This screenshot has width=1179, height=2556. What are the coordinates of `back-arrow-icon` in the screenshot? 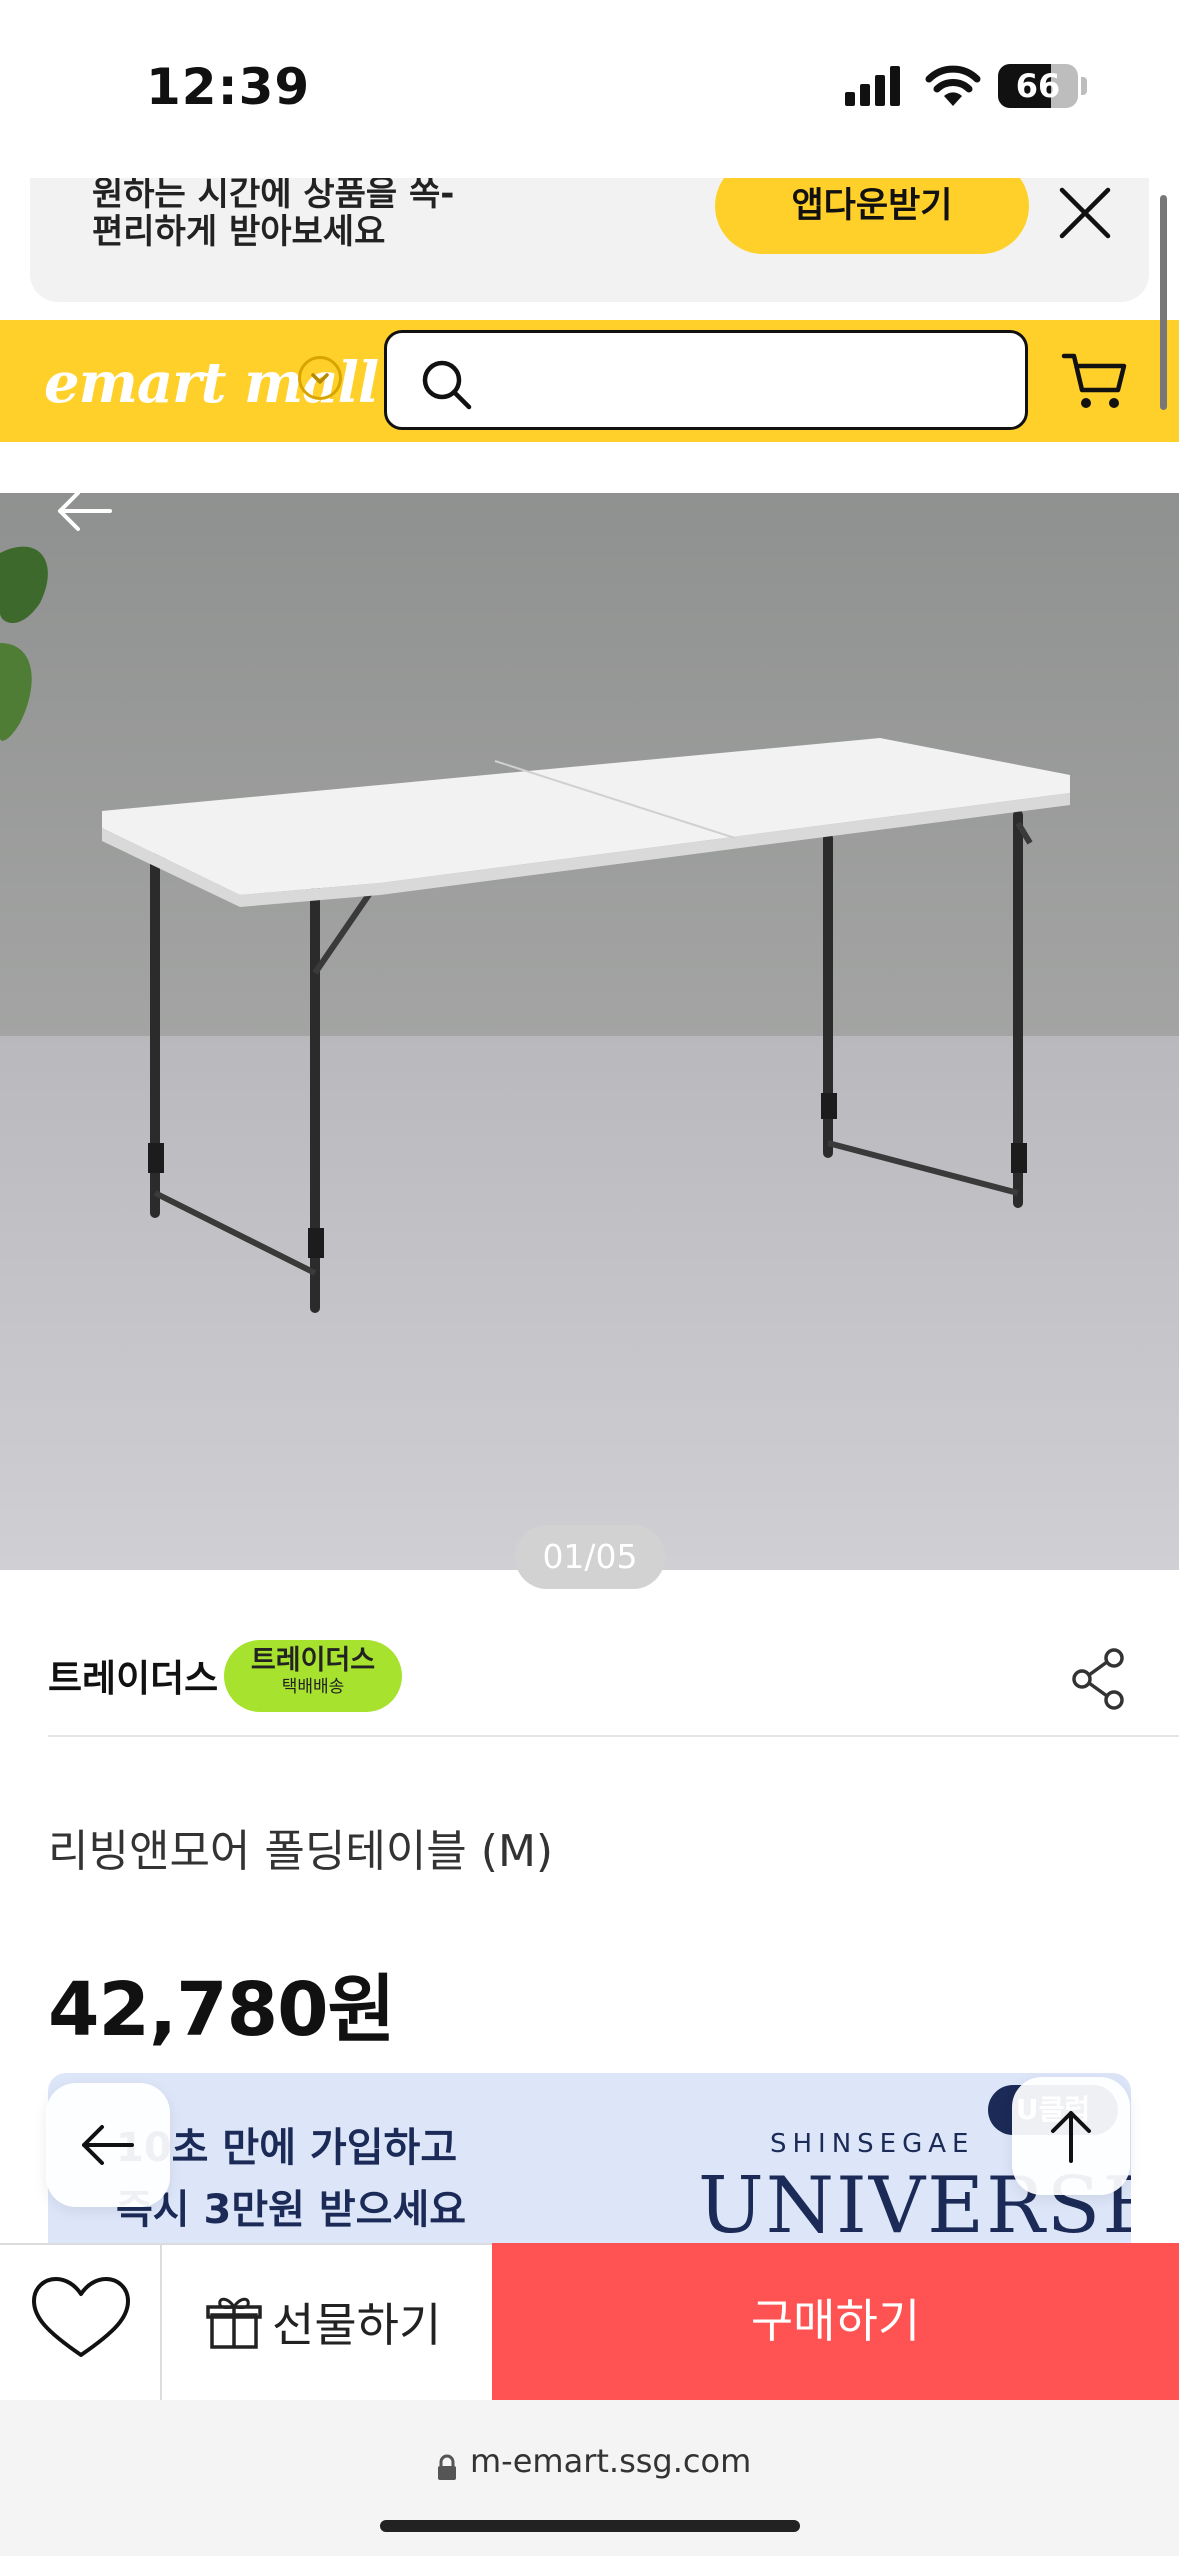 It's located at (84, 511).